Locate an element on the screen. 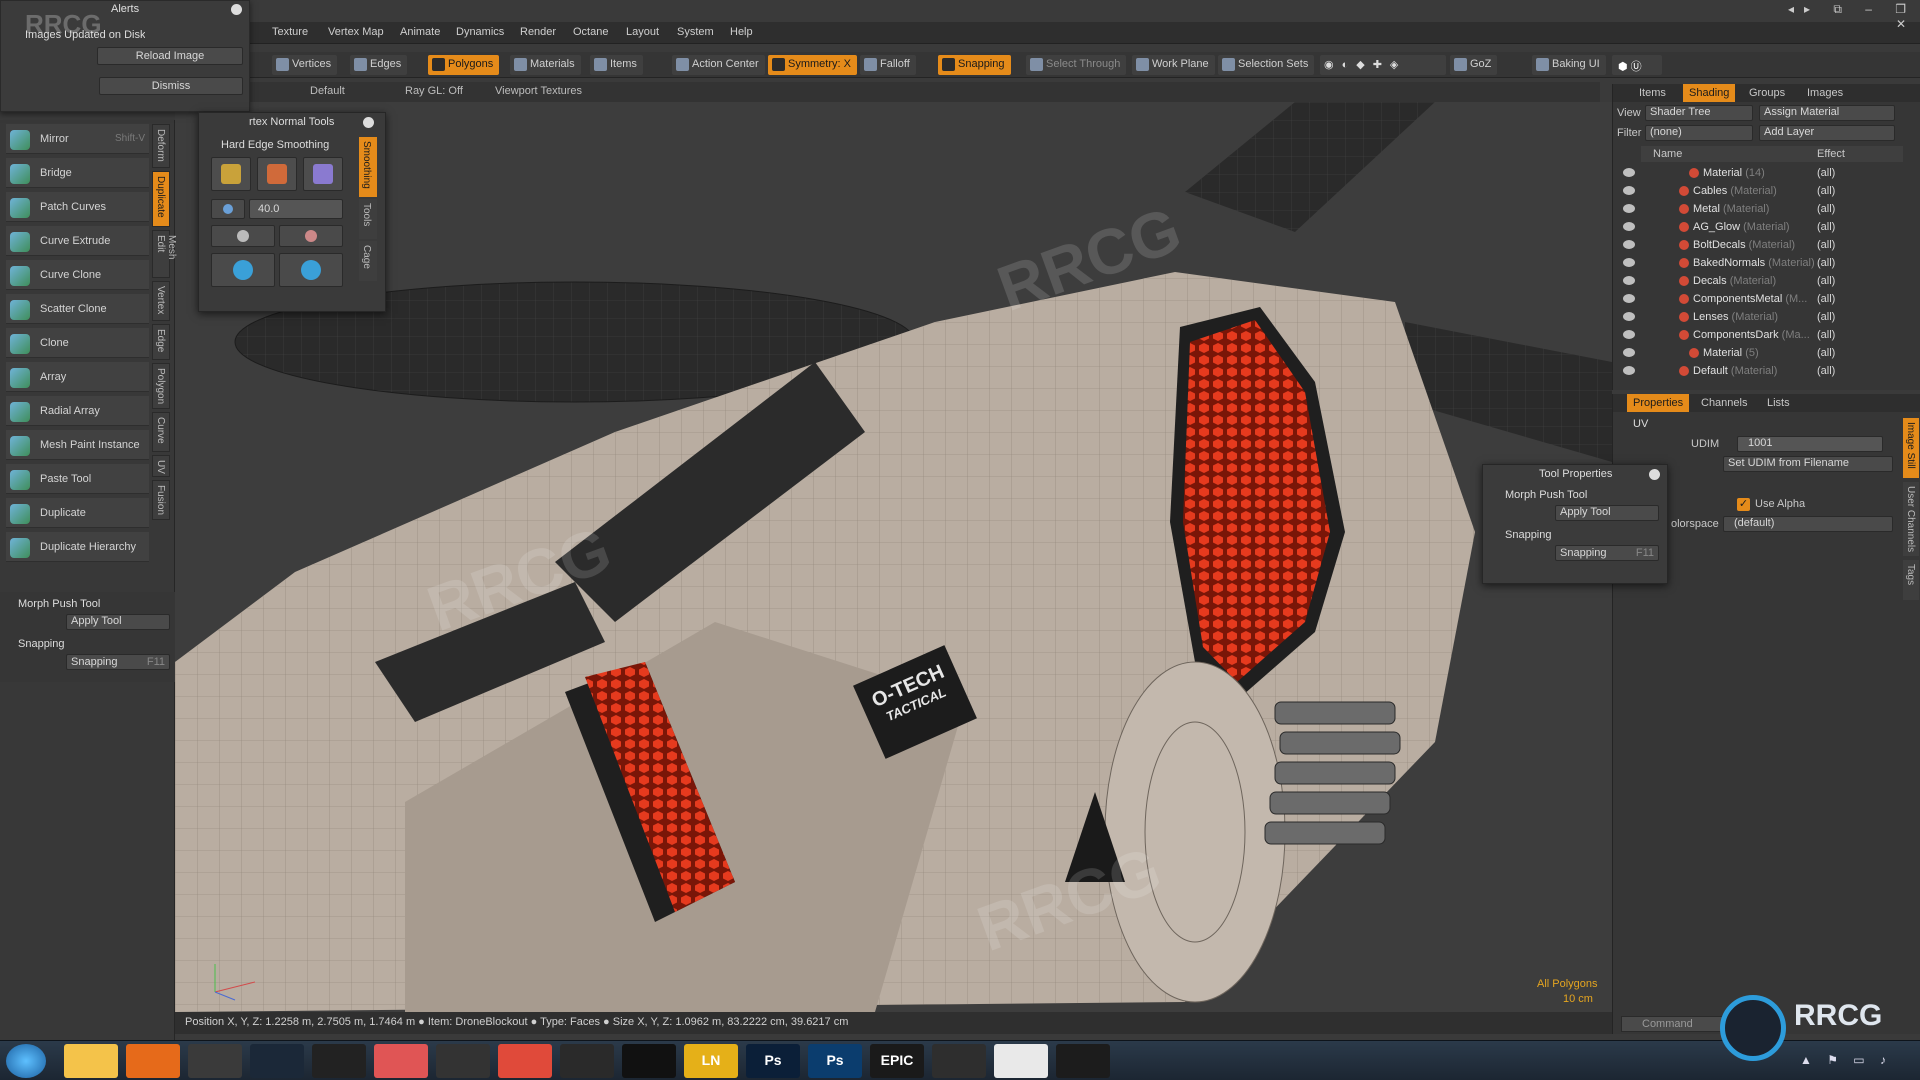 The width and height of the screenshot is (1920, 1080). shader-row: ComponentsMetal (M... (all) is located at coordinates (1758, 299).